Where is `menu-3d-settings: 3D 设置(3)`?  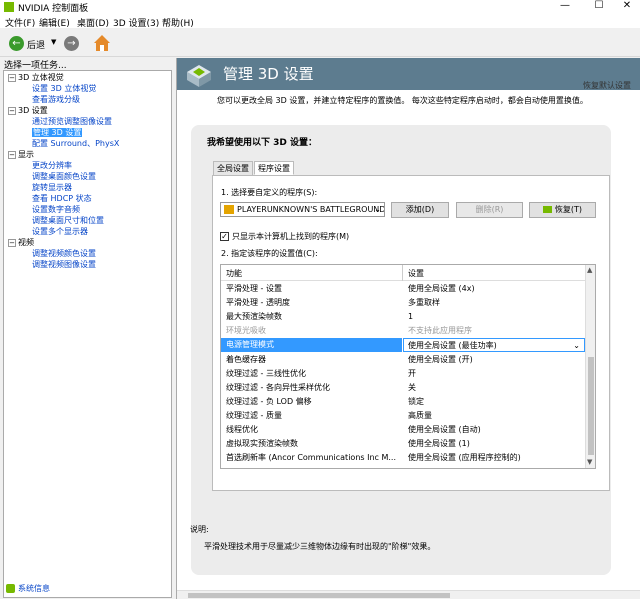 menu-3d-settings: 3D 设置(3) is located at coordinates (136, 22).